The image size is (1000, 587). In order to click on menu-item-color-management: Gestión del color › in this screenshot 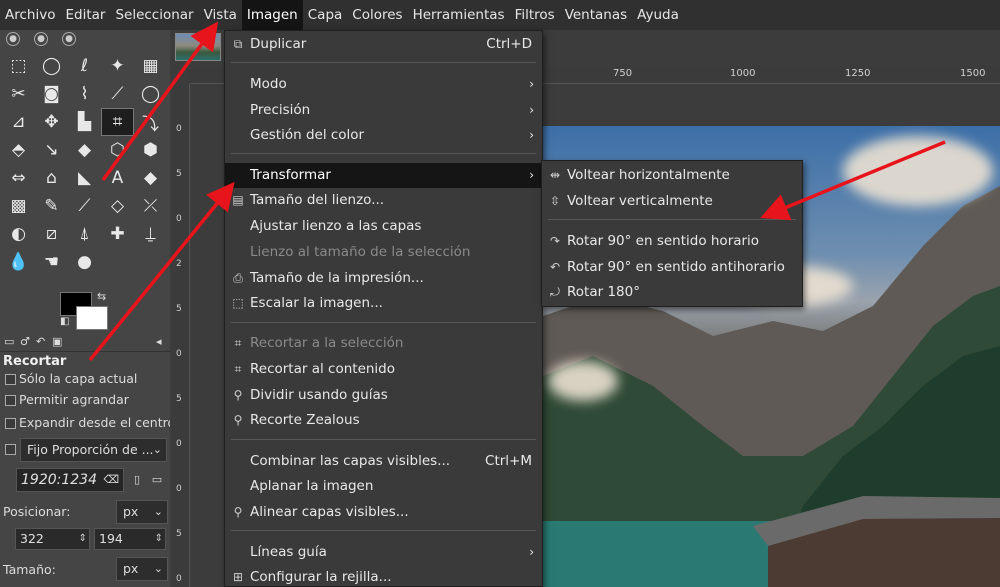, I will do `click(383, 135)`.